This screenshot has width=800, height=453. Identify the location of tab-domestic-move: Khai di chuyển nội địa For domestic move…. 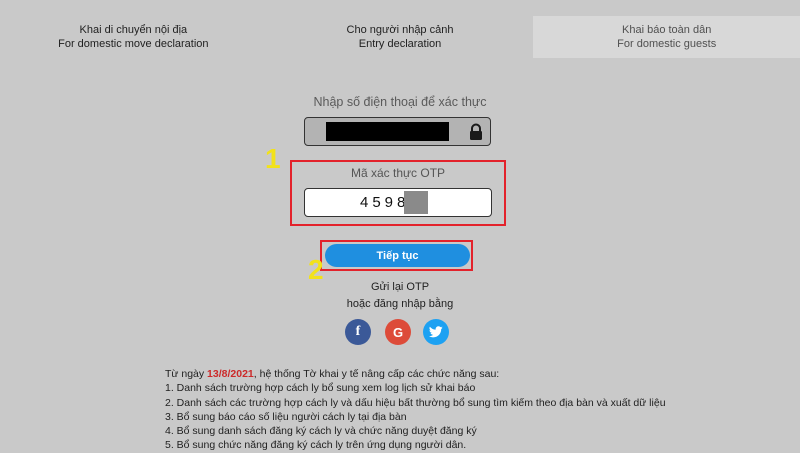
(133, 37).